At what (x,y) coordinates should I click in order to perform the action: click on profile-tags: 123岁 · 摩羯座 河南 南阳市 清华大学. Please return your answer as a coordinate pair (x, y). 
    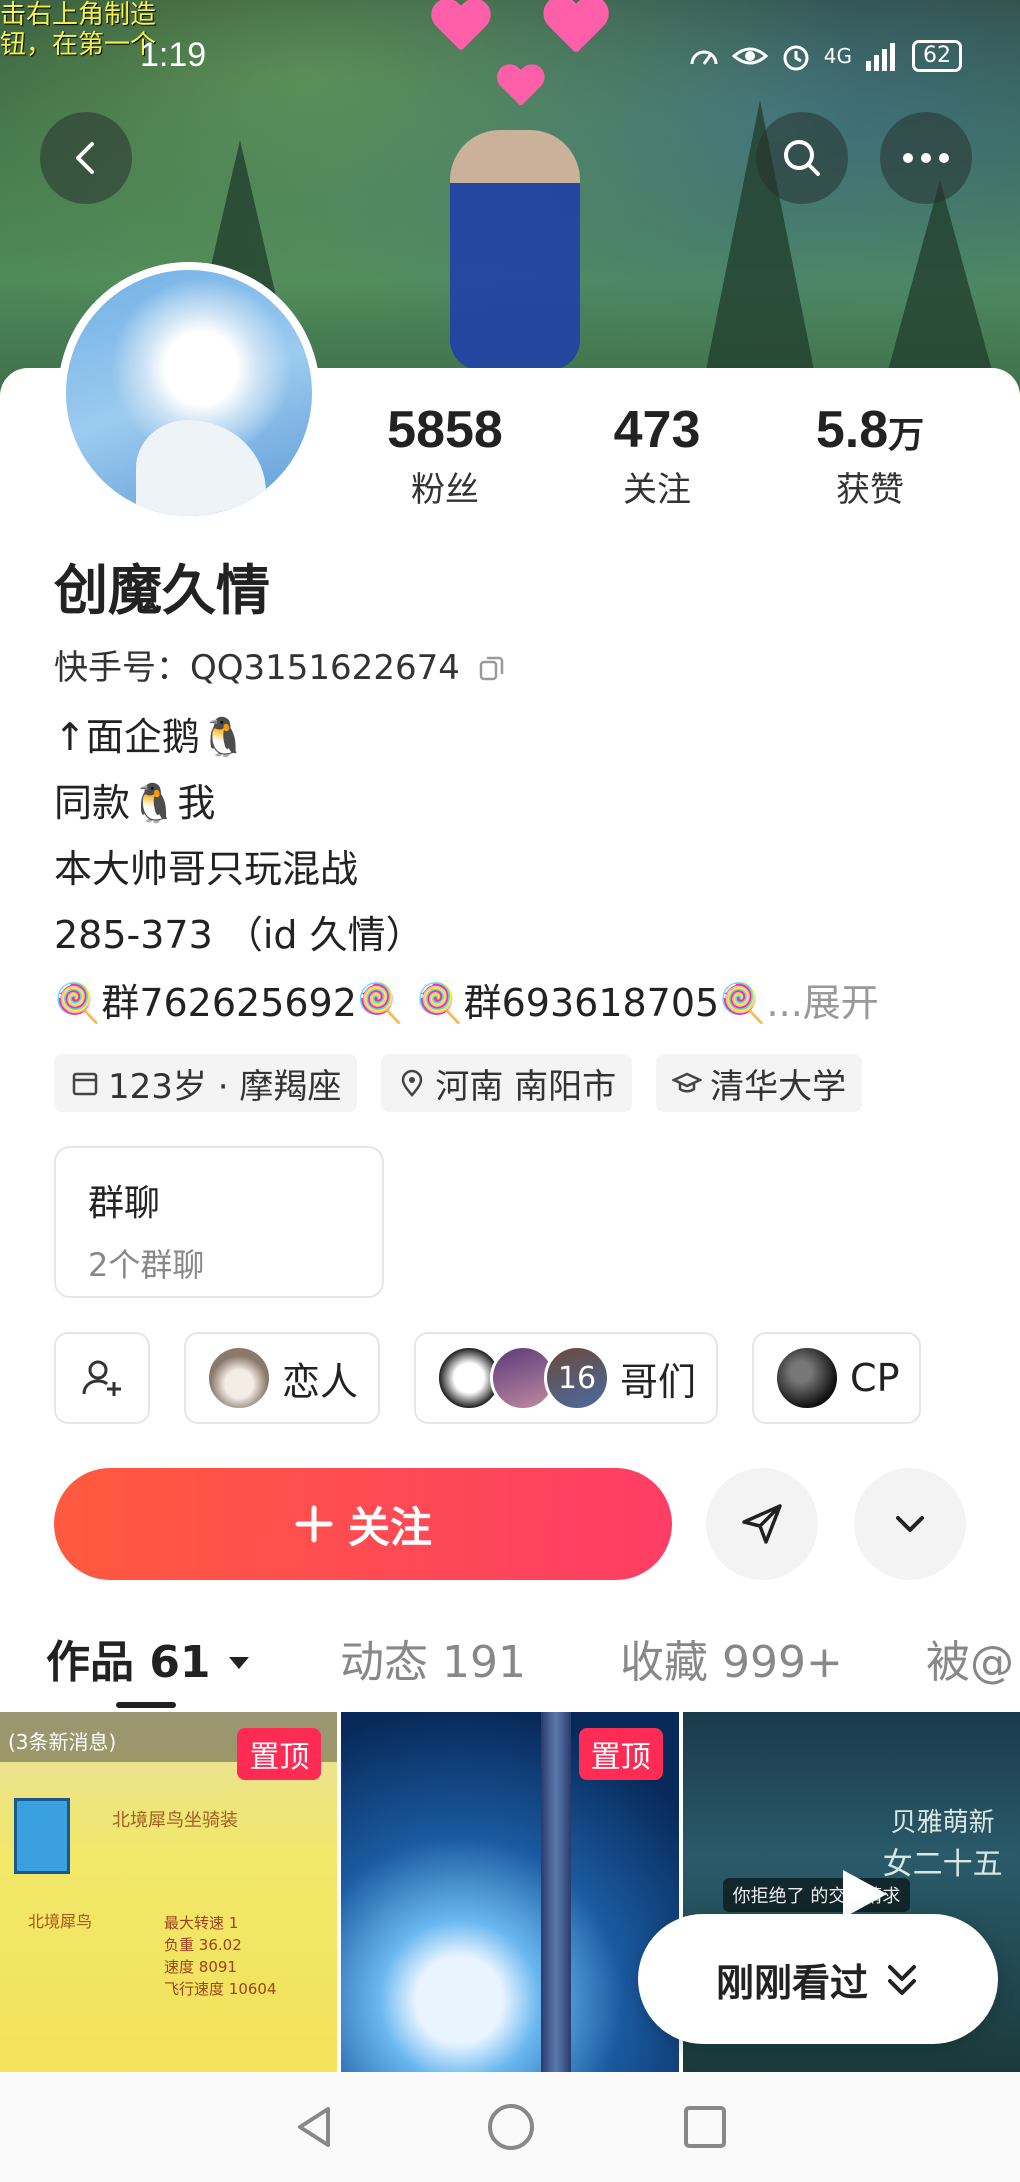
    Looking at the image, I should click on (458, 1083).